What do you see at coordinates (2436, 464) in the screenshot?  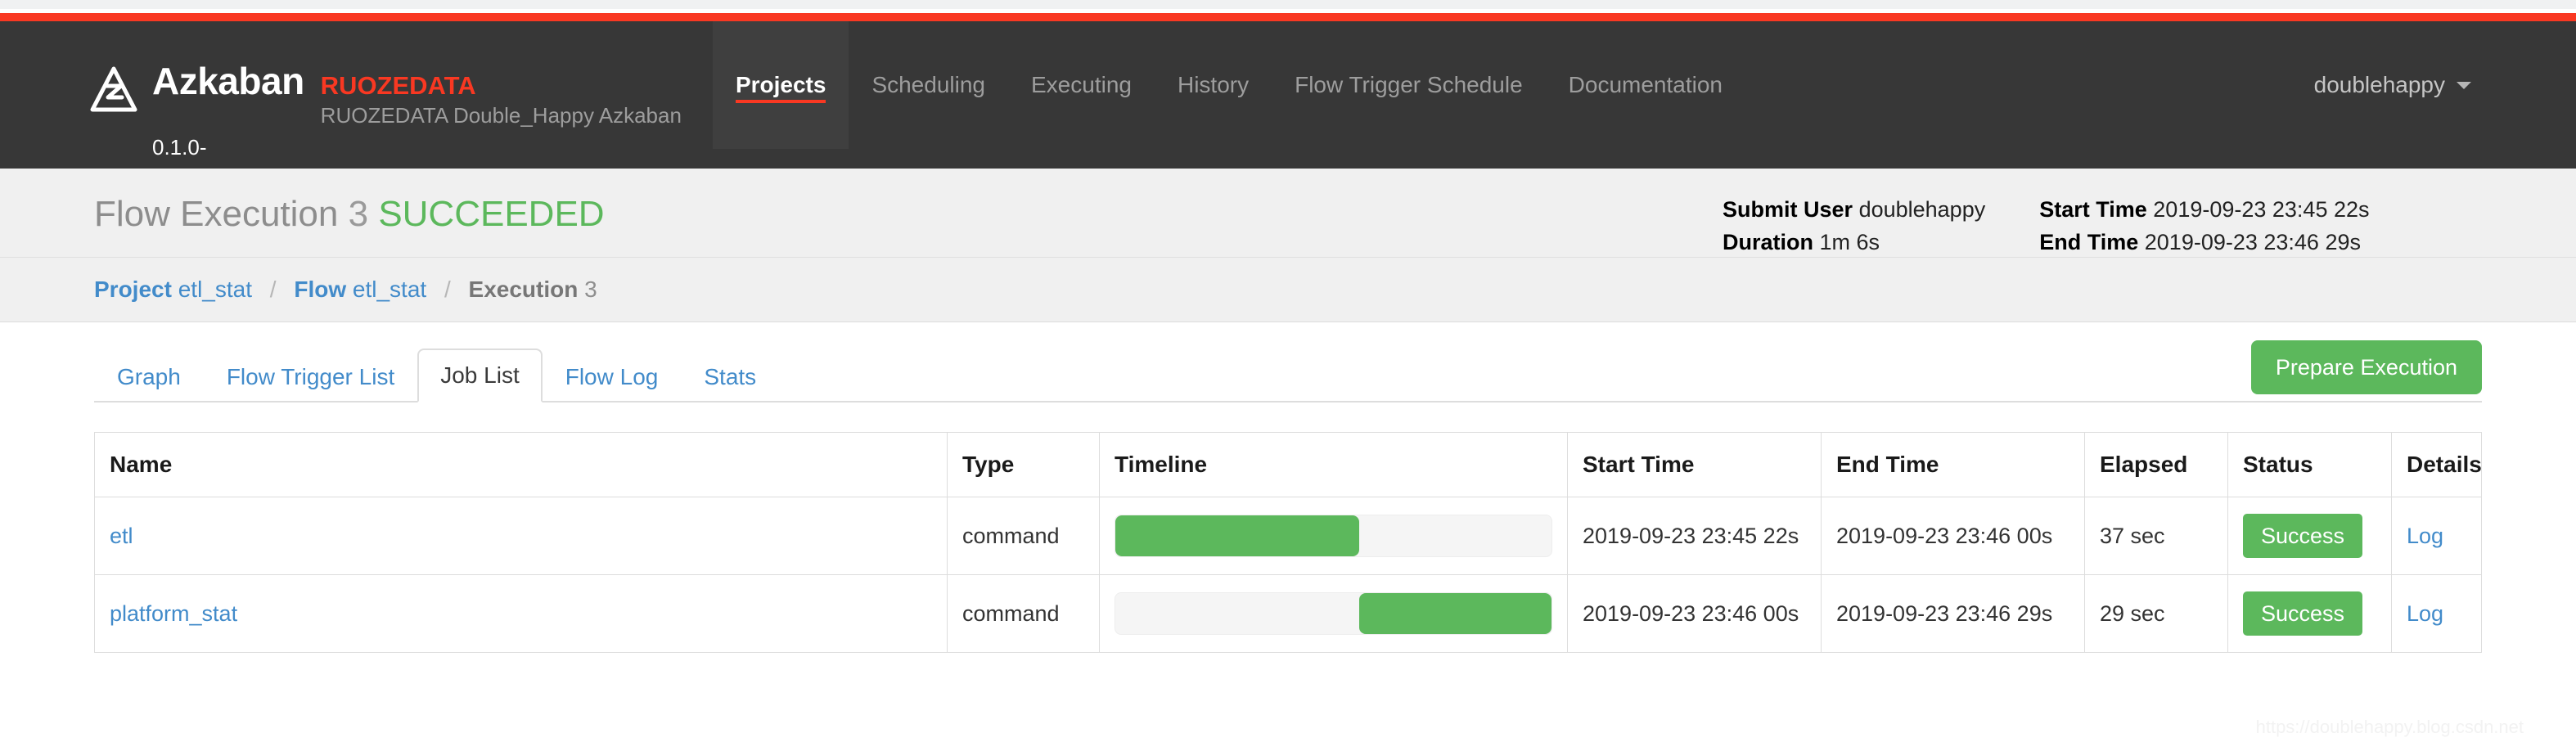 I see `column-header-details: Details` at bounding box center [2436, 464].